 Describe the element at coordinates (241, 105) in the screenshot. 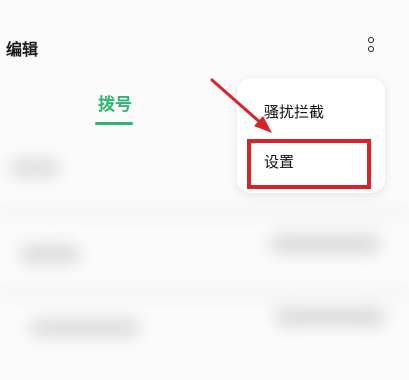

I see `pointer-arrow-icon` at that location.